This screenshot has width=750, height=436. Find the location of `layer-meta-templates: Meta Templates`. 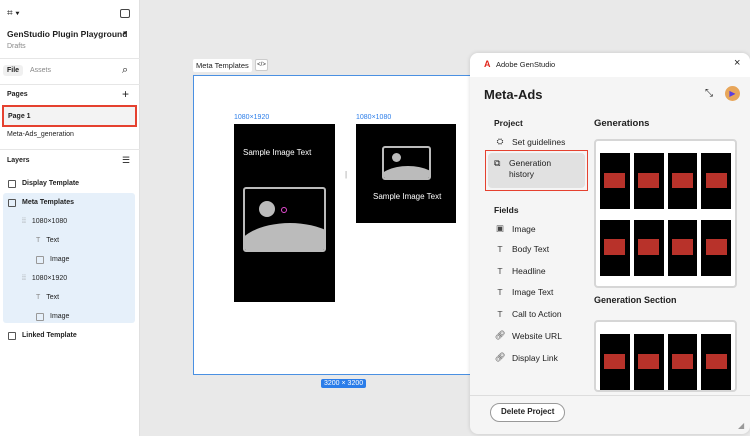

layer-meta-templates: Meta Templates is located at coordinates (70, 202).